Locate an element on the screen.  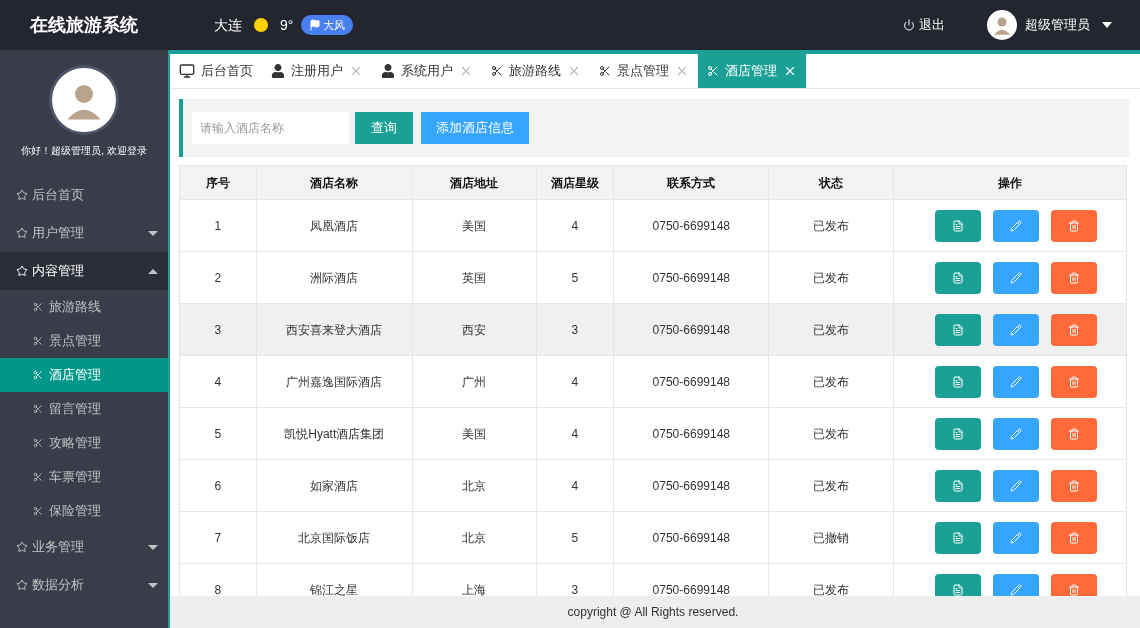
column-header: 酒店星级 is located at coordinates (575, 182).